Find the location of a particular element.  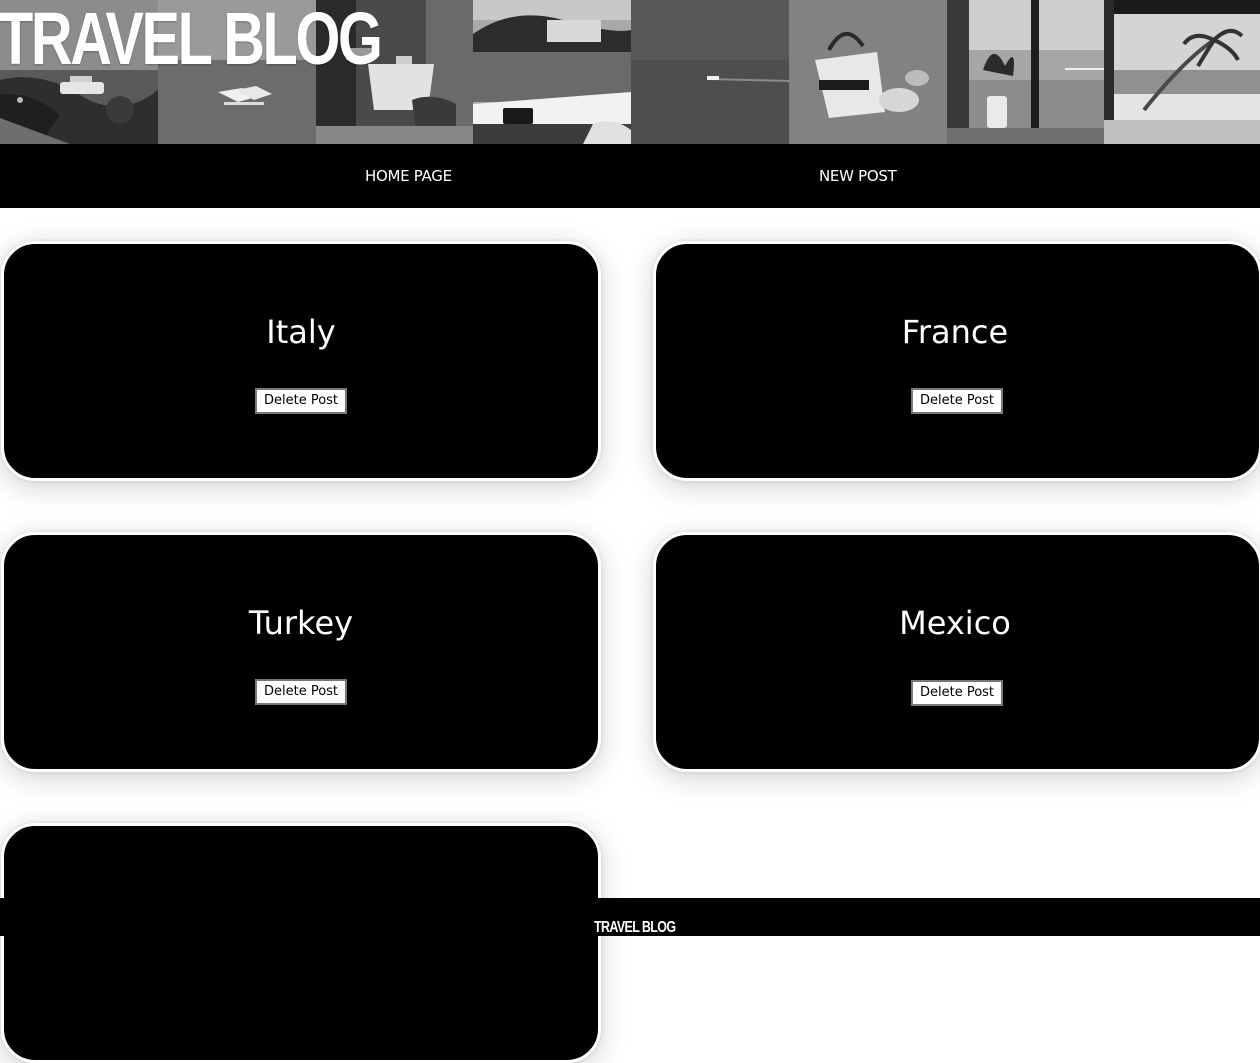

main-nav: HOME PAGE NEW POST is located at coordinates (630, 176).